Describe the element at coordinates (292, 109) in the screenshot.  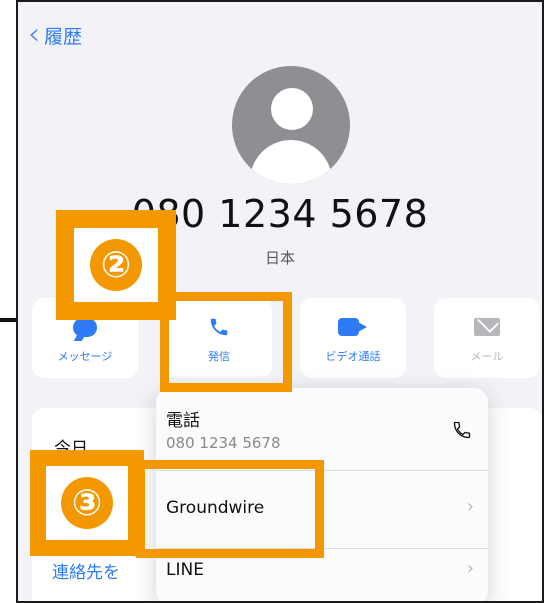
I see `avatar-head` at that location.